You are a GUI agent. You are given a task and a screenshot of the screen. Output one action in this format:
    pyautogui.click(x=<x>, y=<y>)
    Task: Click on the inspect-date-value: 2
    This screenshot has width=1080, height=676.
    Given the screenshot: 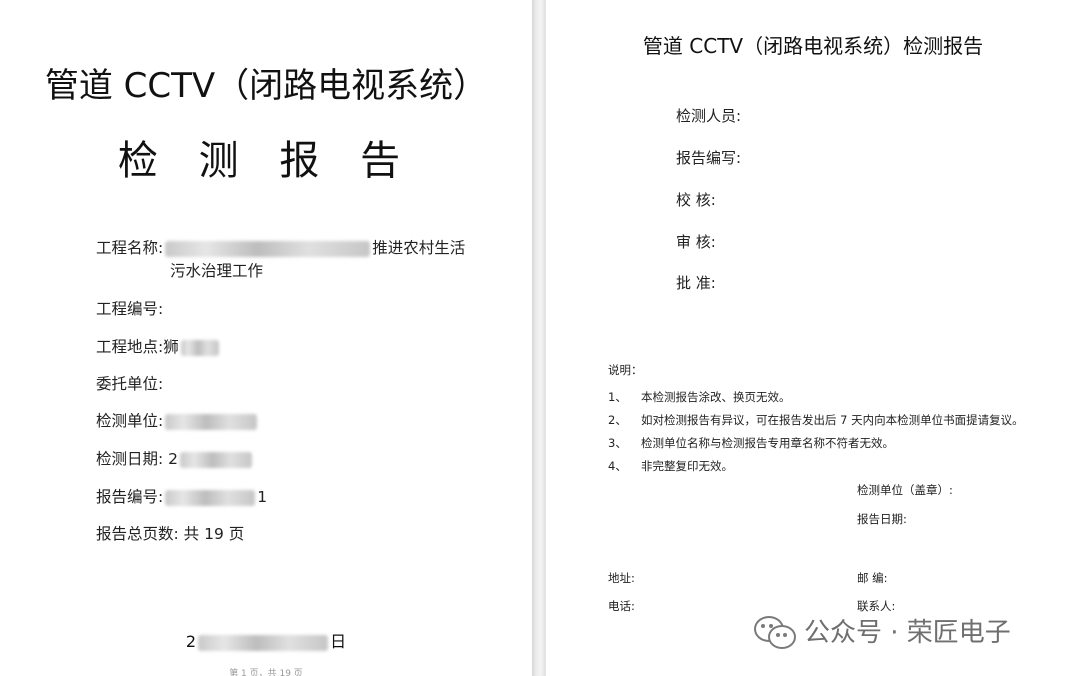 What is the action you would take?
    pyautogui.click(x=173, y=459)
    